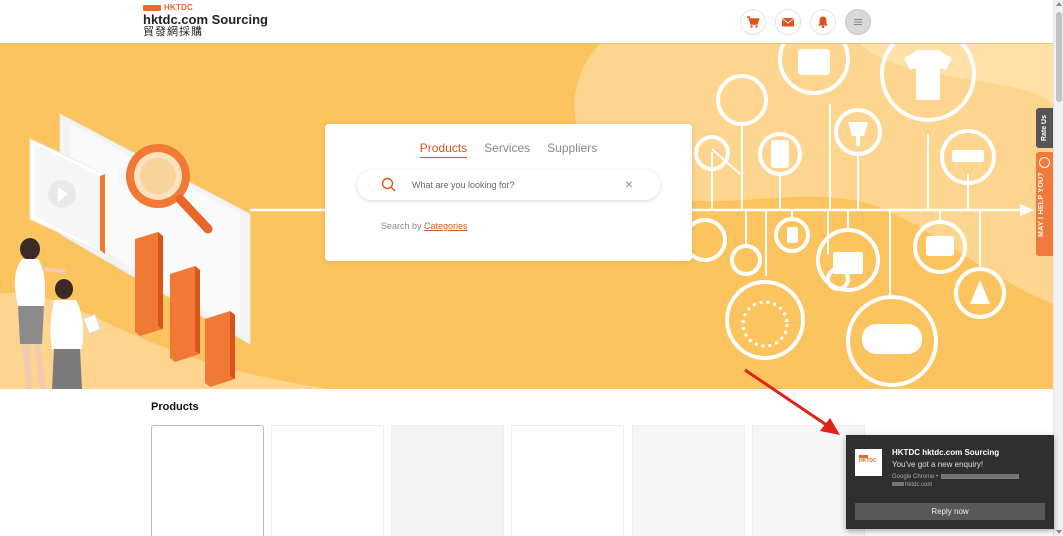 The height and width of the screenshot is (536, 1063). I want to click on necklace-icon, so click(765, 324).